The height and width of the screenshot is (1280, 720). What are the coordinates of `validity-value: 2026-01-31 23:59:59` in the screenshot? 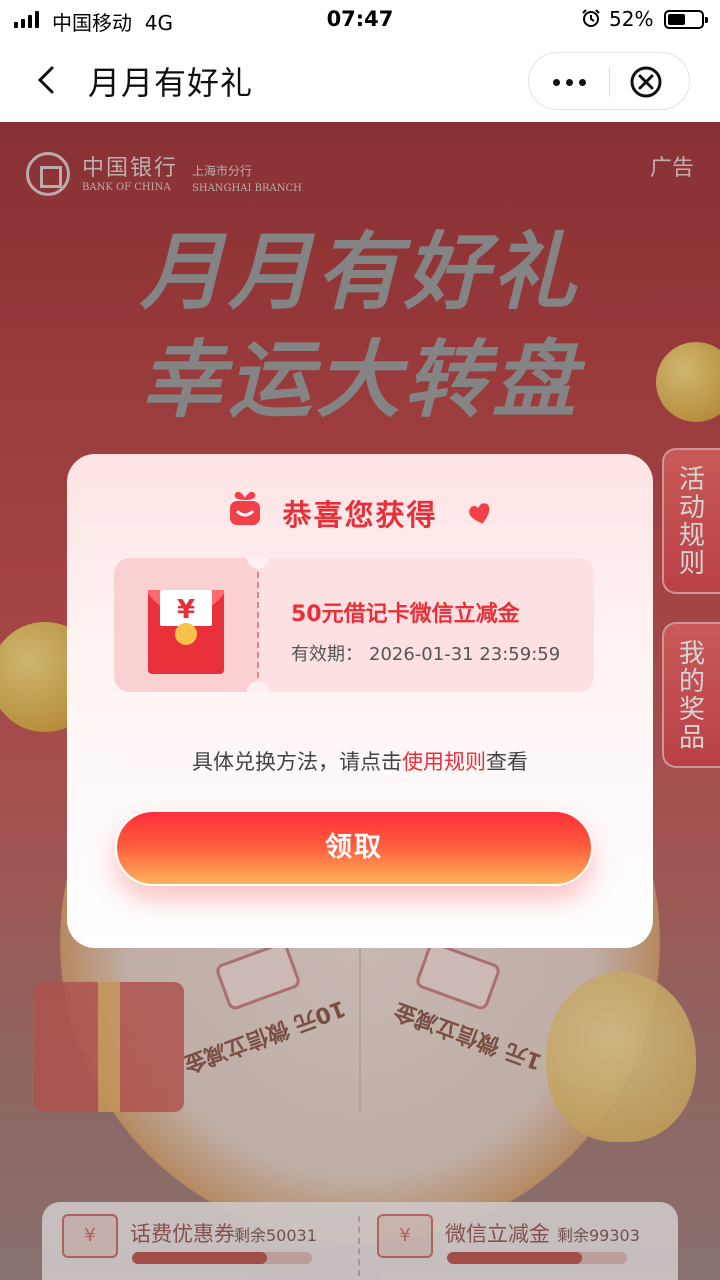 It's located at (465, 654).